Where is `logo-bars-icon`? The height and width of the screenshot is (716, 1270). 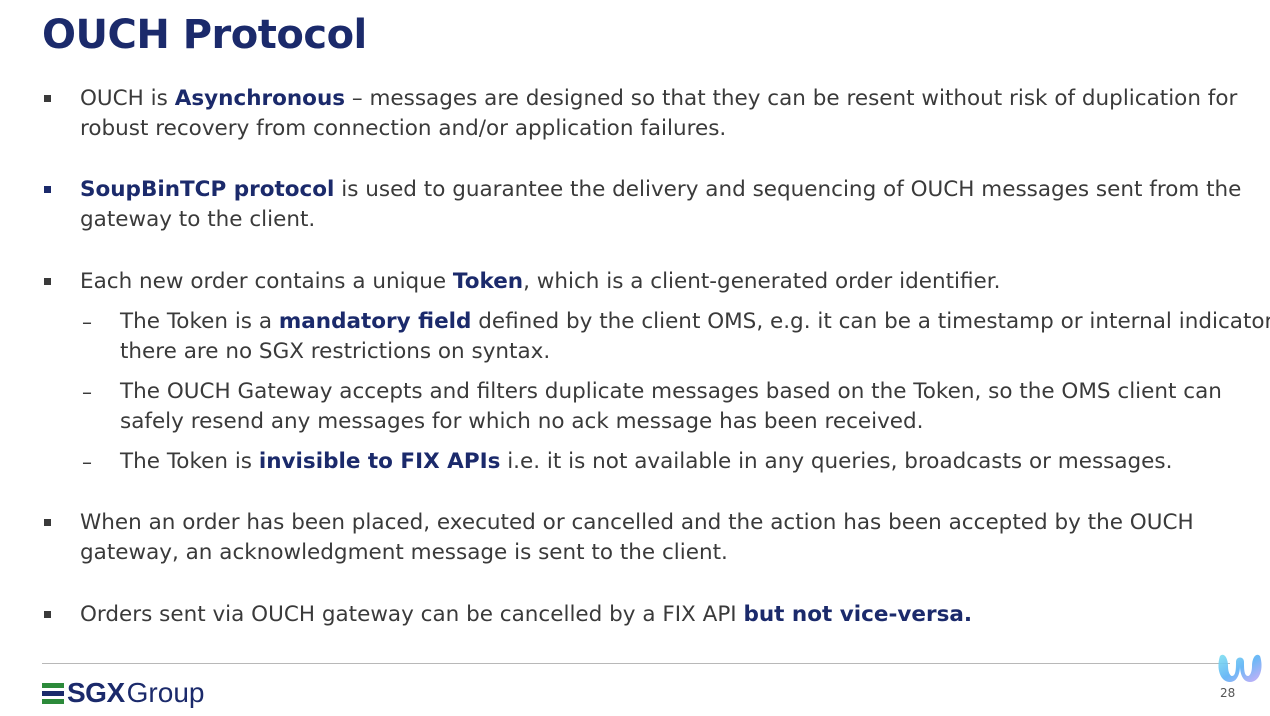 logo-bars-icon is located at coordinates (53, 693).